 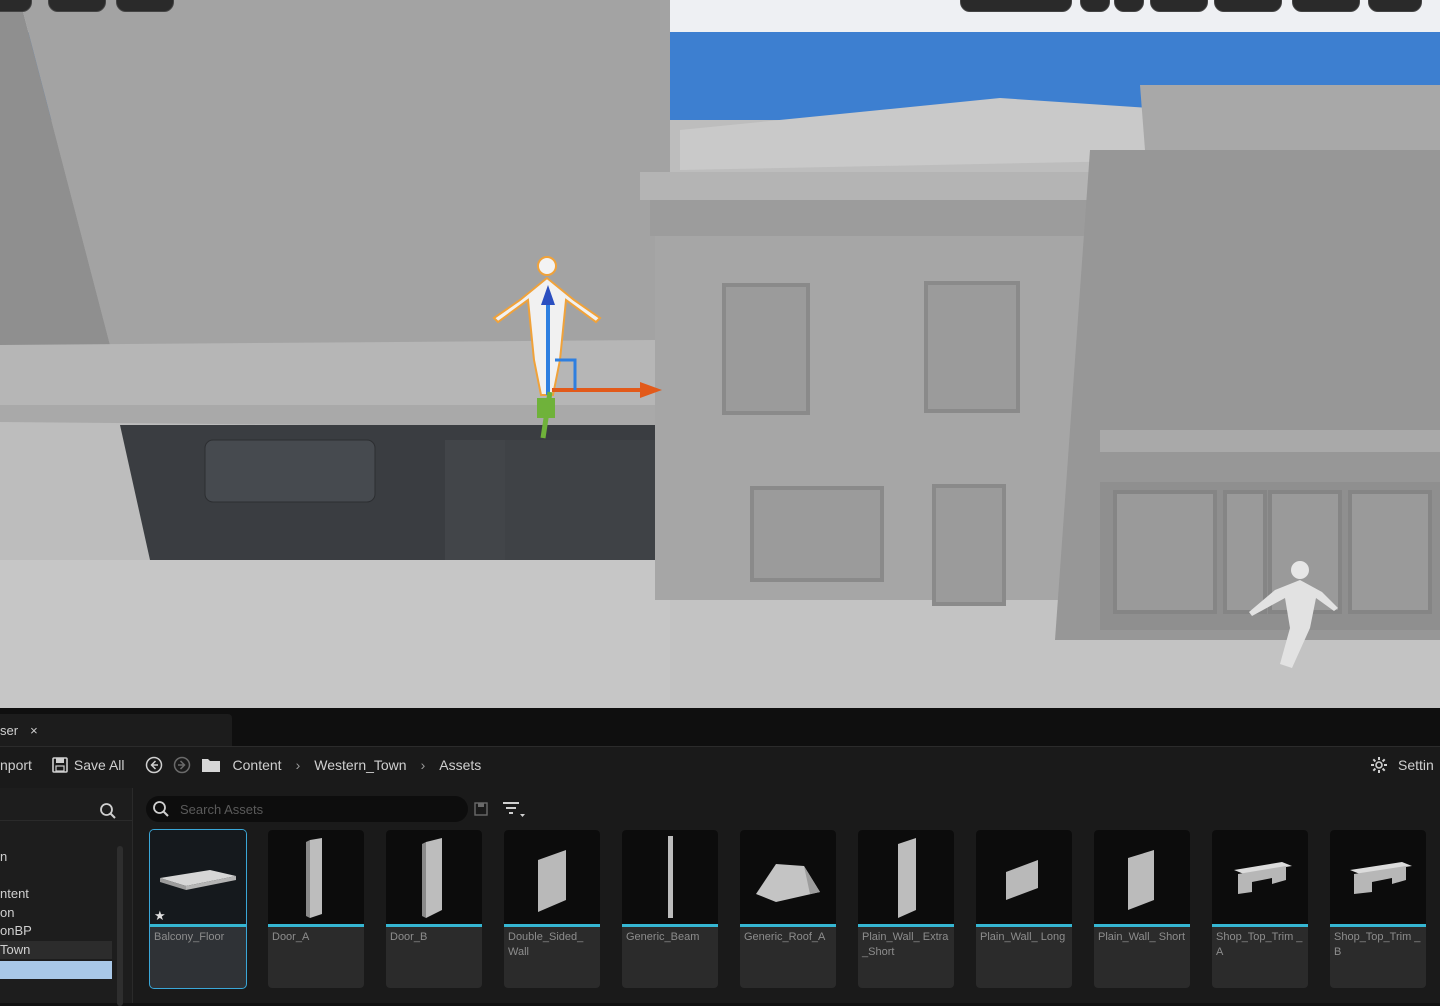 I want to click on tree-item-assets-selected, so click(x=56, y=970).